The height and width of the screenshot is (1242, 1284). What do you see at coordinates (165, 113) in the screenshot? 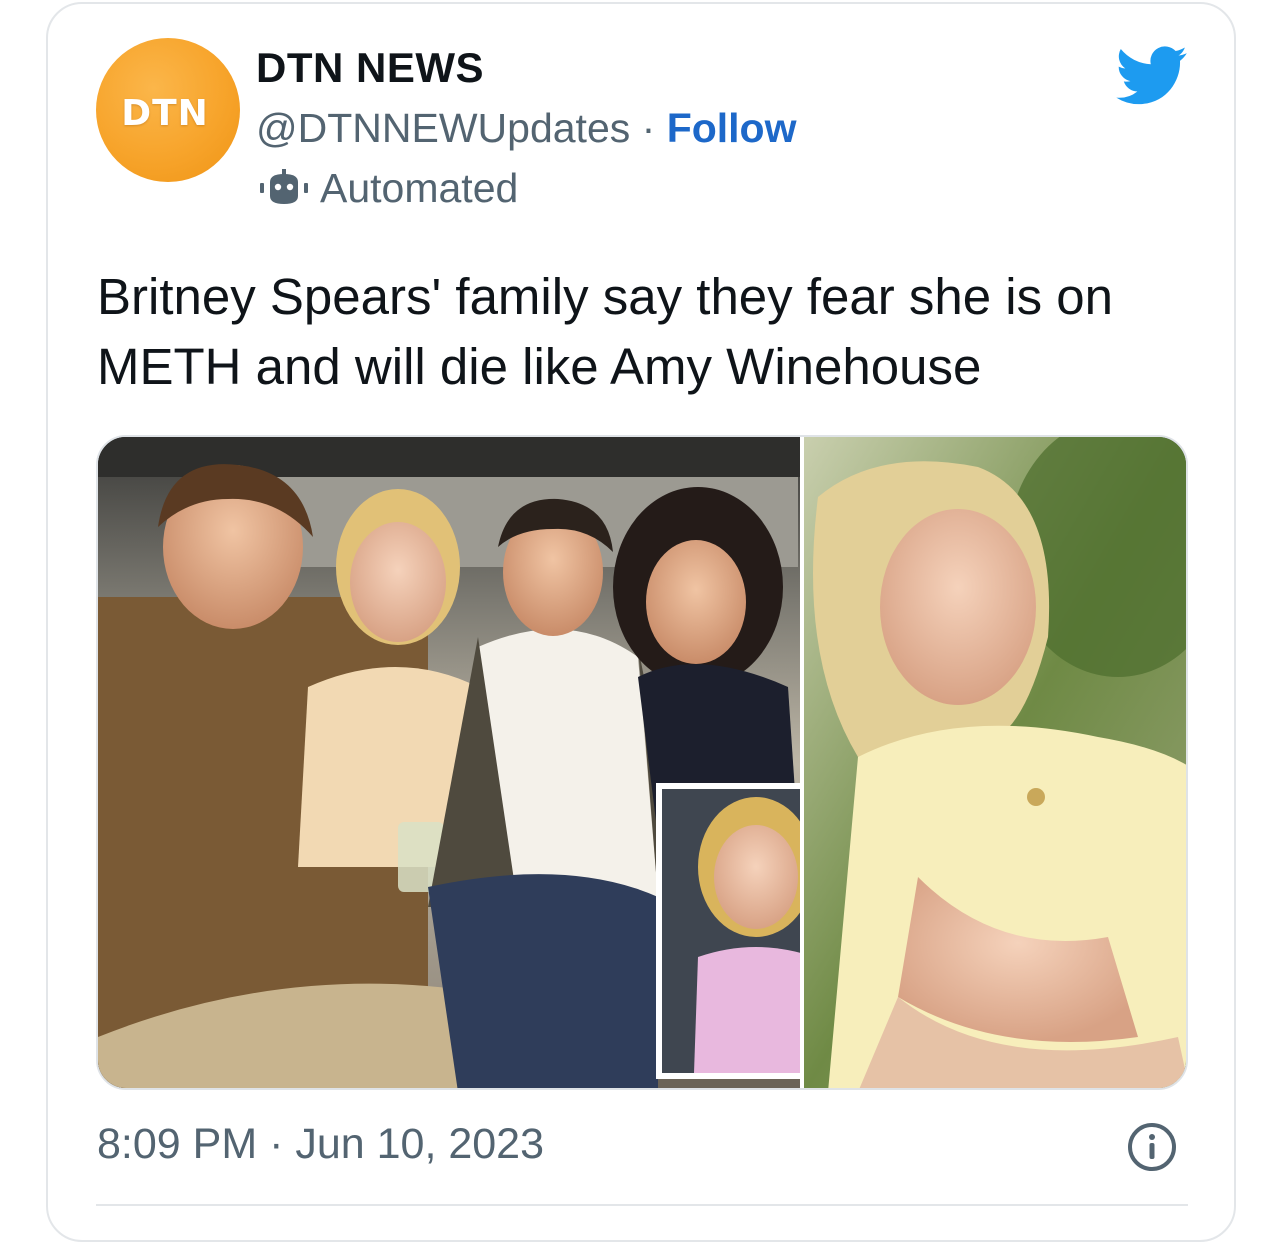
I see `avatar-logo-text: DTN` at bounding box center [165, 113].